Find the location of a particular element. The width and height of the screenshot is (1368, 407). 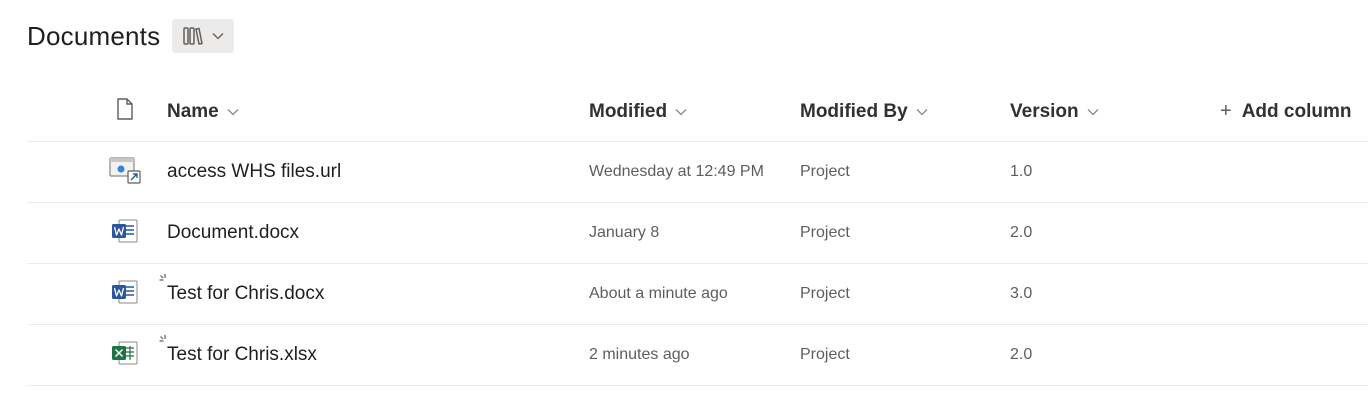

modified-cell: 2 minutes ago is located at coordinates (639, 355).